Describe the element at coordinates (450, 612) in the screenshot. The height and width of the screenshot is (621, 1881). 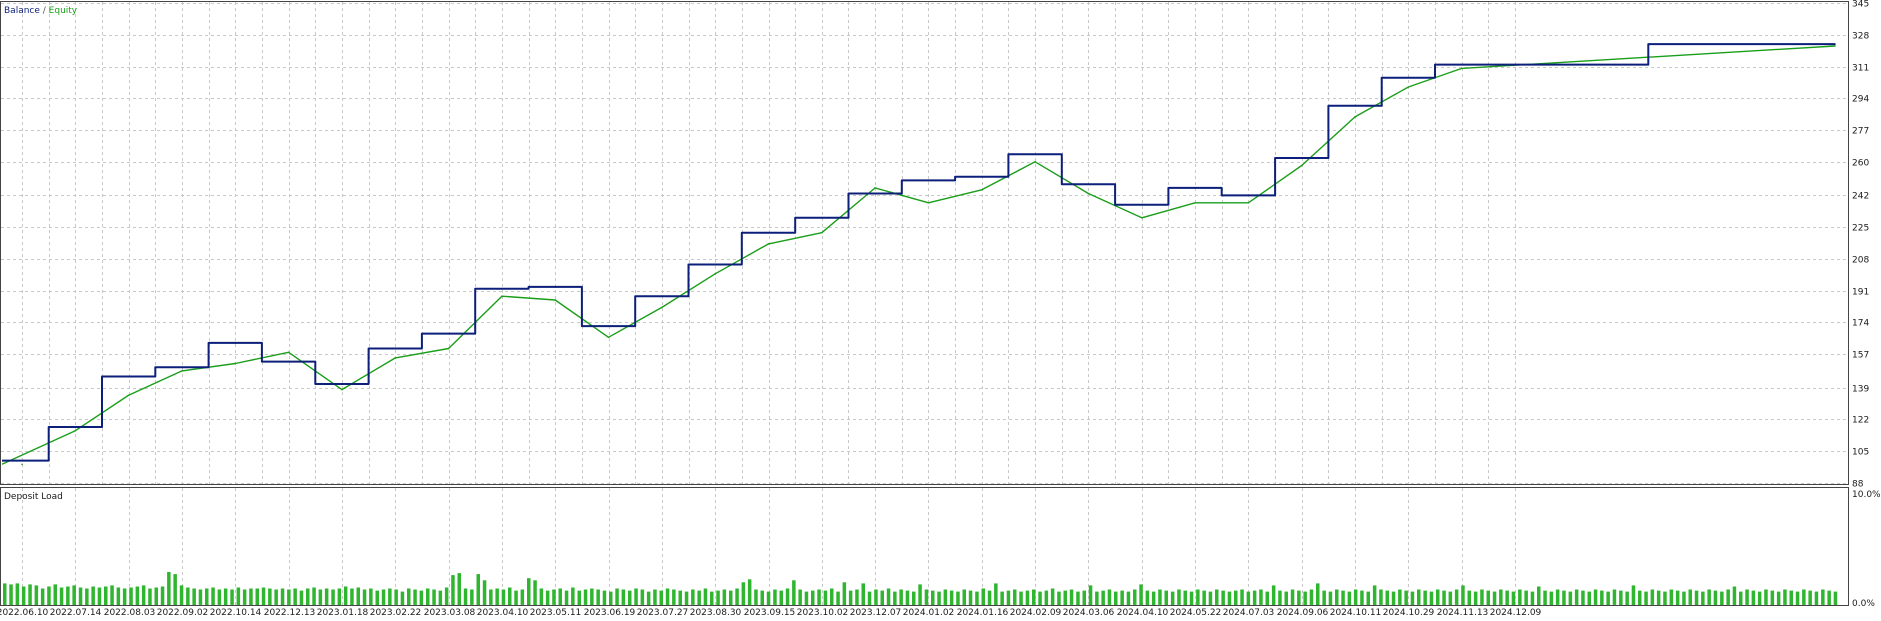
I see `x-tick-label: 2023.03.08` at that location.